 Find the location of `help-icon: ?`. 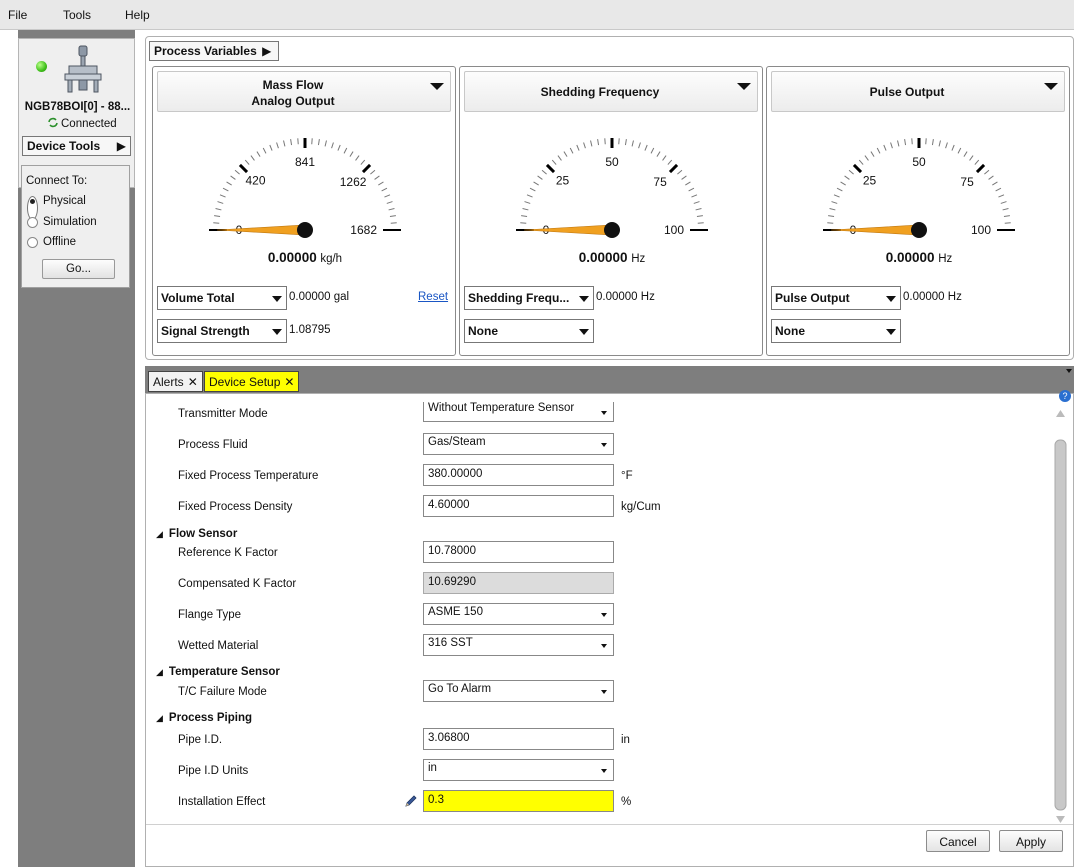

help-icon: ? is located at coordinates (1065, 396).